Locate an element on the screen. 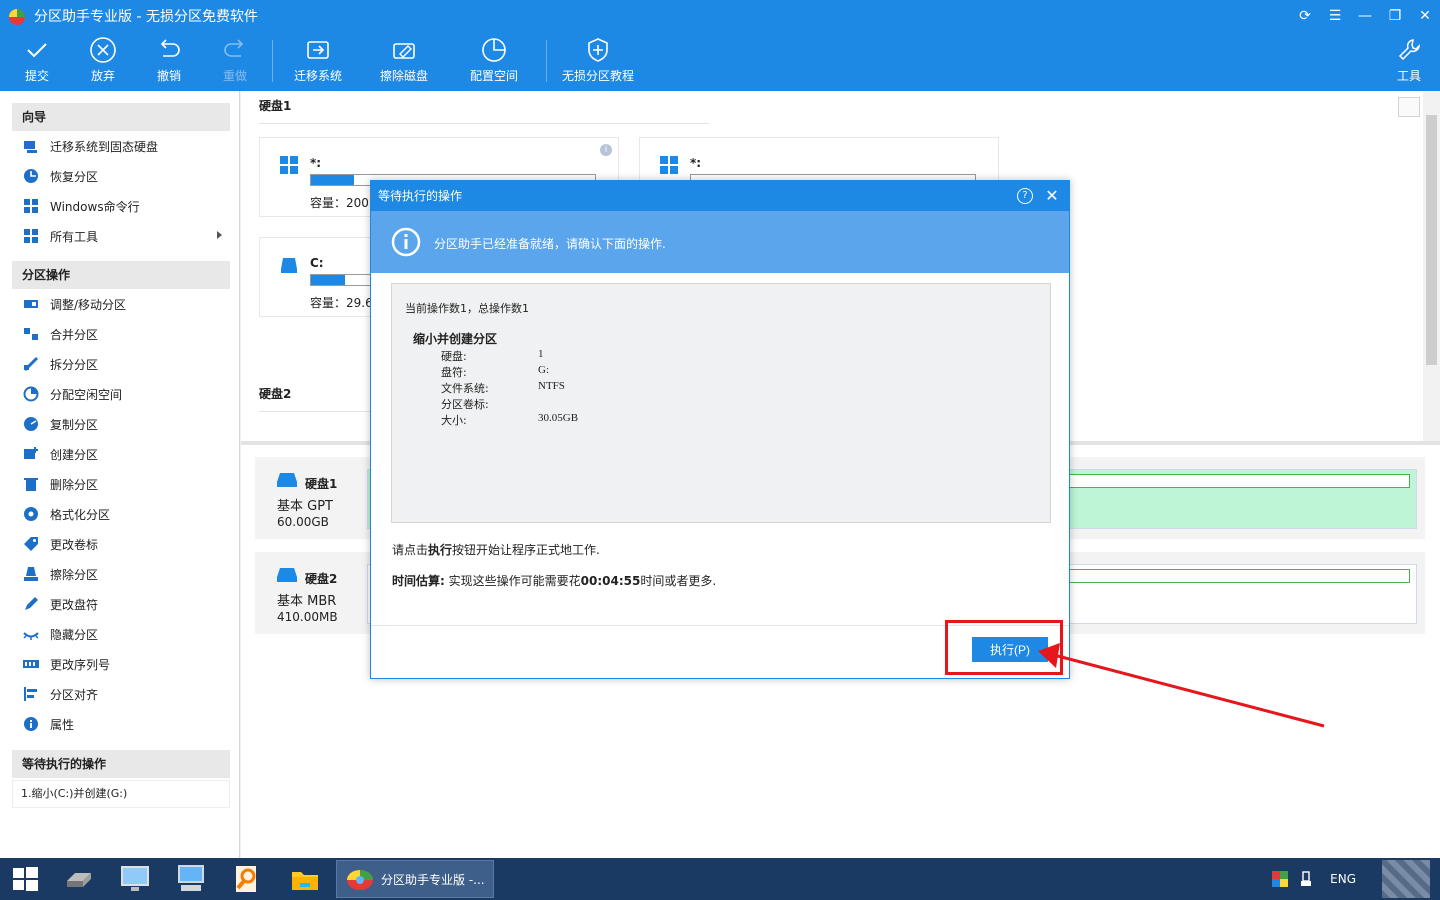 This screenshot has width=1440, height=900. start-button is located at coordinates (25, 879).